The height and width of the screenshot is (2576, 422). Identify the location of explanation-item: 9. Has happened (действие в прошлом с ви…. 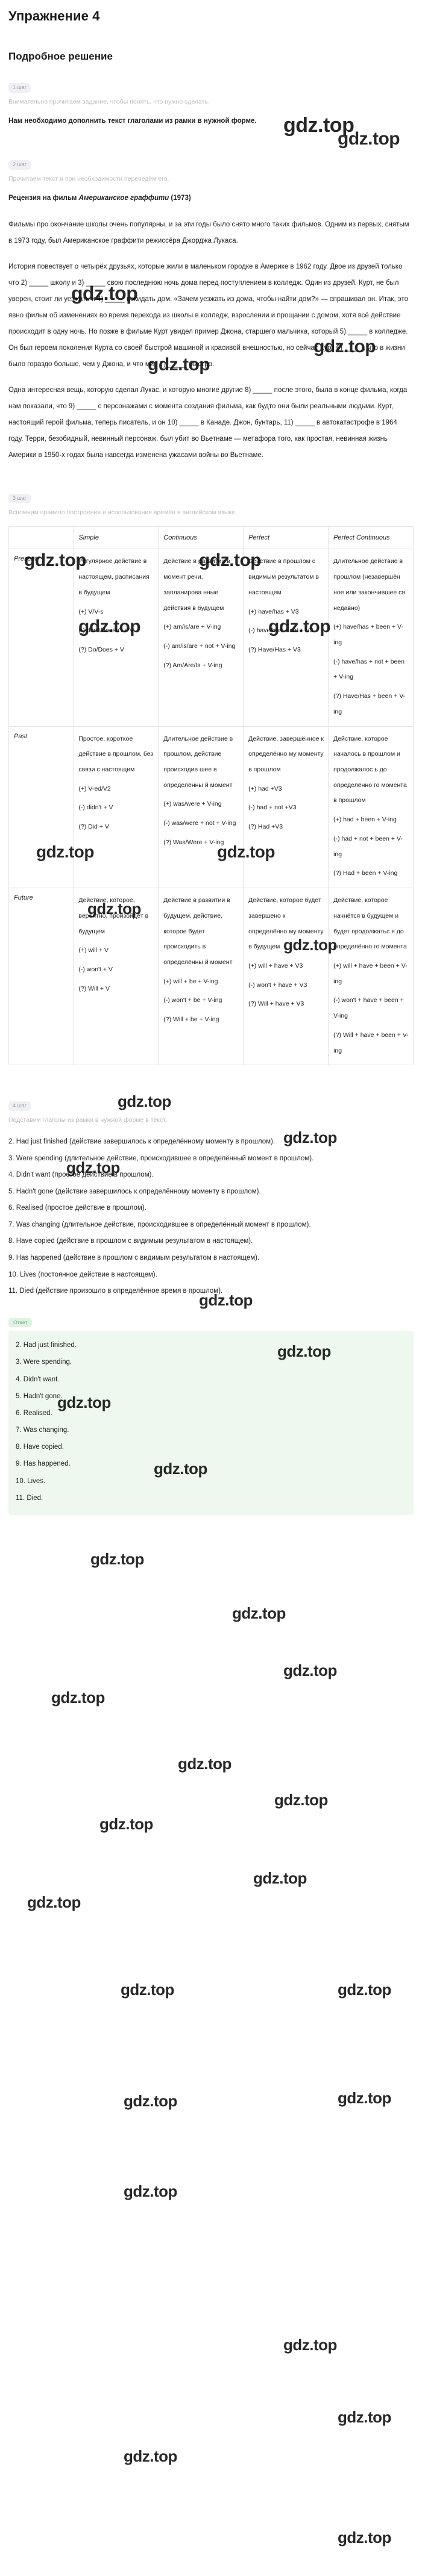
(134, 1258).